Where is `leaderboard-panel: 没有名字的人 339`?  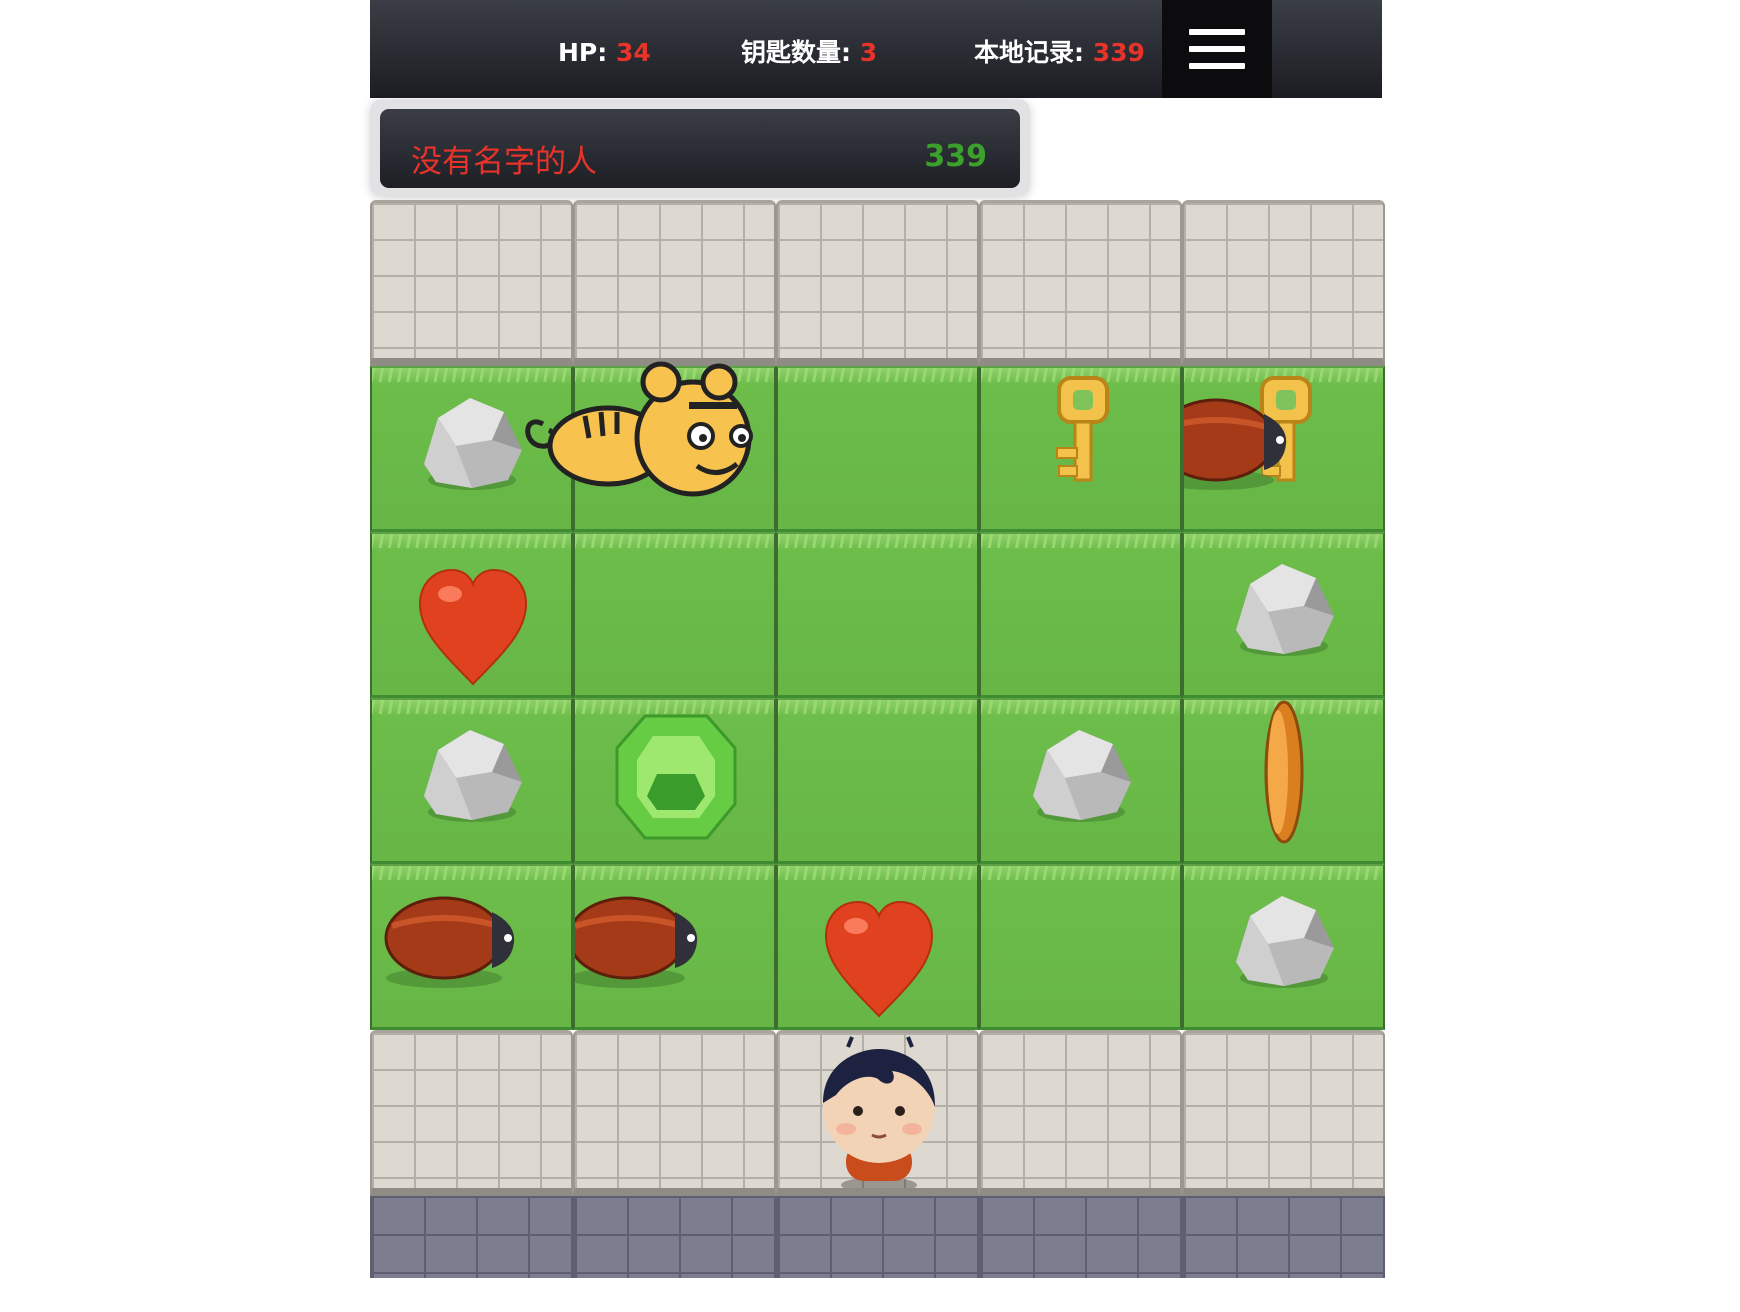 leaderboard-panel: 没有名字的人 339 is located at coordinates (700, 147).